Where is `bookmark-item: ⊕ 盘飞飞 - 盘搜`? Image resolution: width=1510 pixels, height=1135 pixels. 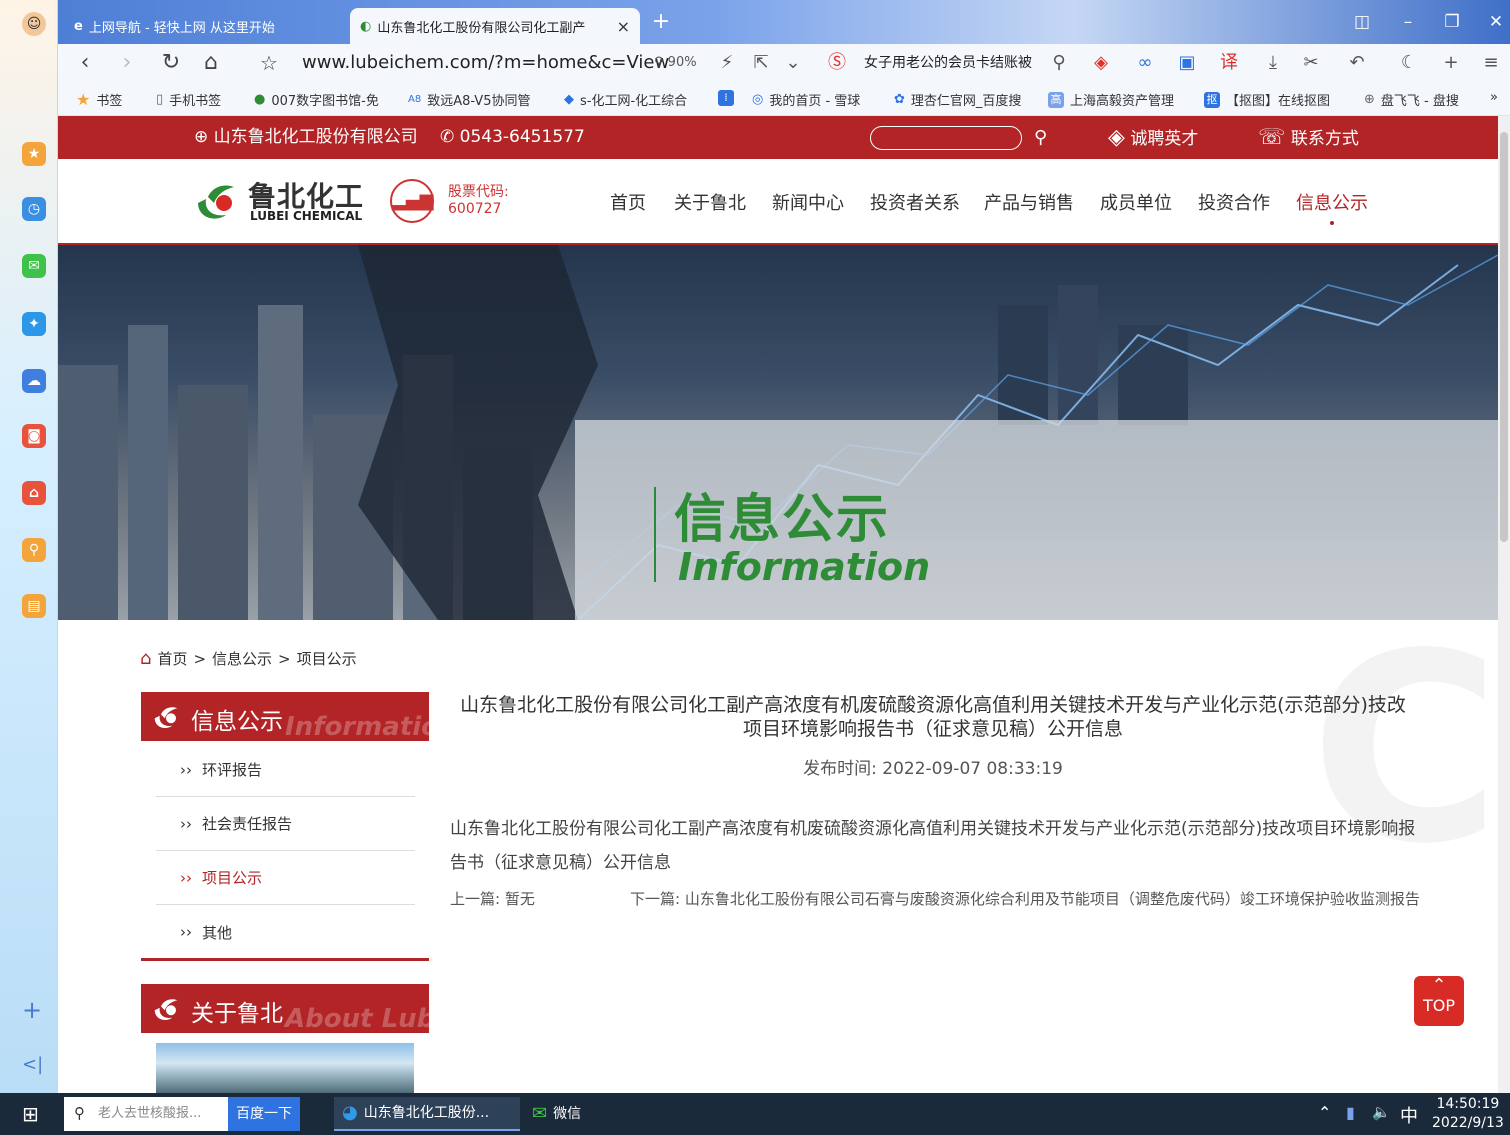
bookmark-item: ⊕ 盘飞飞 - 盘搜 is located at coordinates (1411, 99).